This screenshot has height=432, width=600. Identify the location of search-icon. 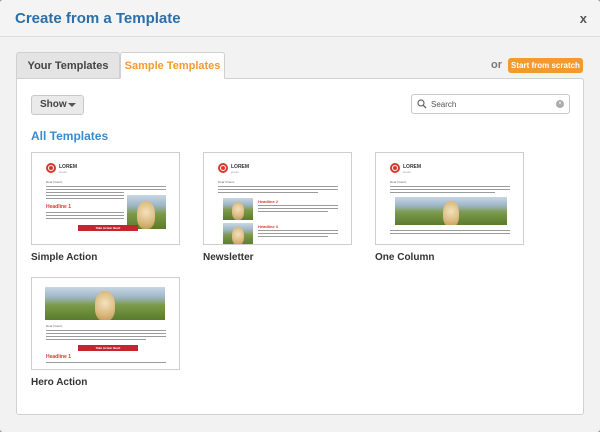
(422, 104).